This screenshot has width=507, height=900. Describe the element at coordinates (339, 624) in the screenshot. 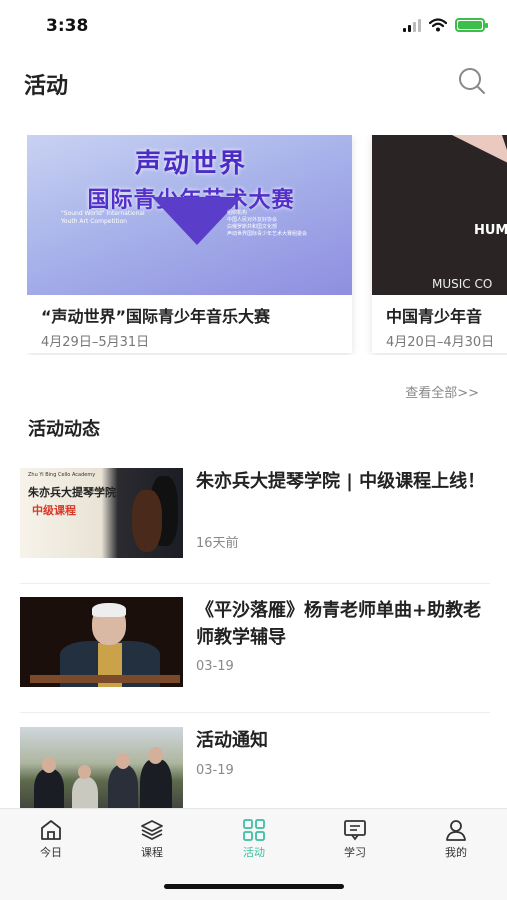

I see `news-title: 《平沙落雁》杨青老师单曲+助教老师教学辅导` at that location.